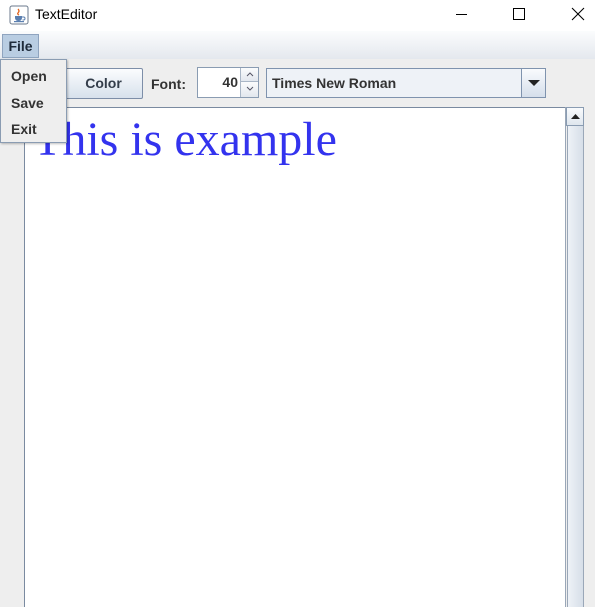 This screenshot has height=607, width=595. I want to click on scroll-up-button, so click(575, 116).